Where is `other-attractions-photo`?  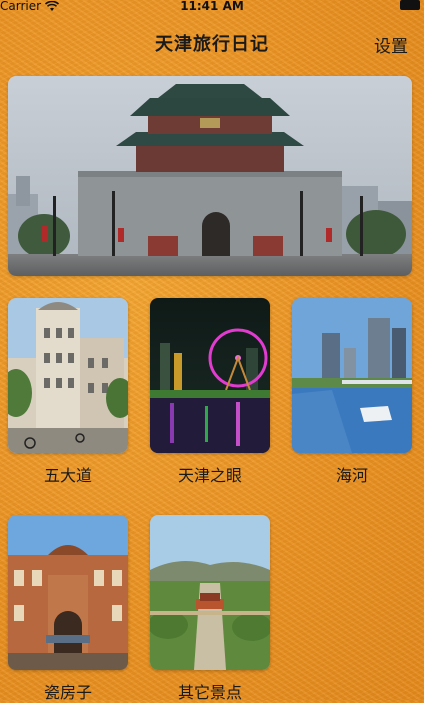 other-attractions-photo is located at coordinates (210, 592).